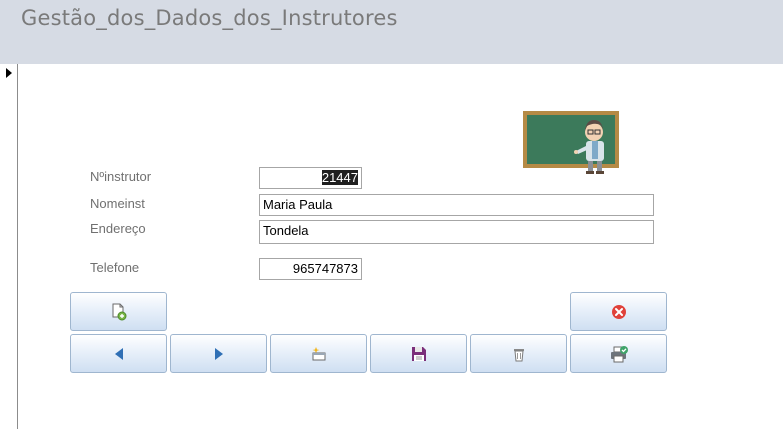 The width and height of the screenshot is (783, 429). Describe the element at coordinates (115, 267) in the screenshot. I see `telefone-label: Telefone` at that location.